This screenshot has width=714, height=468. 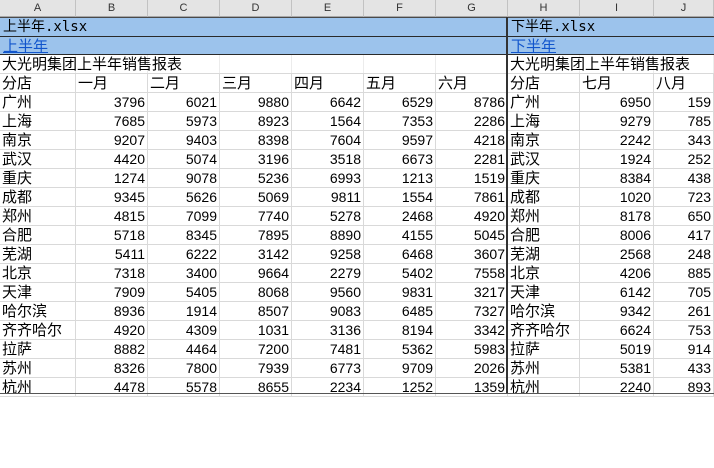 I want to click on value-cell: 2279, so click(x=328, y=273).